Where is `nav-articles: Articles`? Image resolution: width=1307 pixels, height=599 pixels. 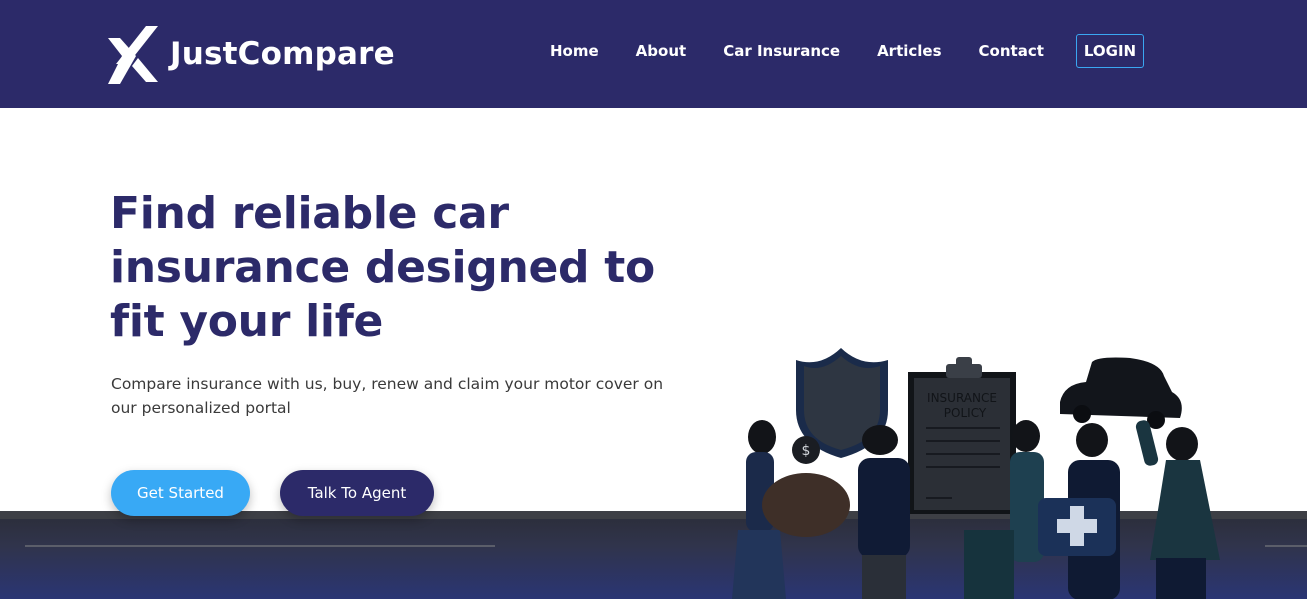
nav-articles: Articles is located at coordinates (909, 51).